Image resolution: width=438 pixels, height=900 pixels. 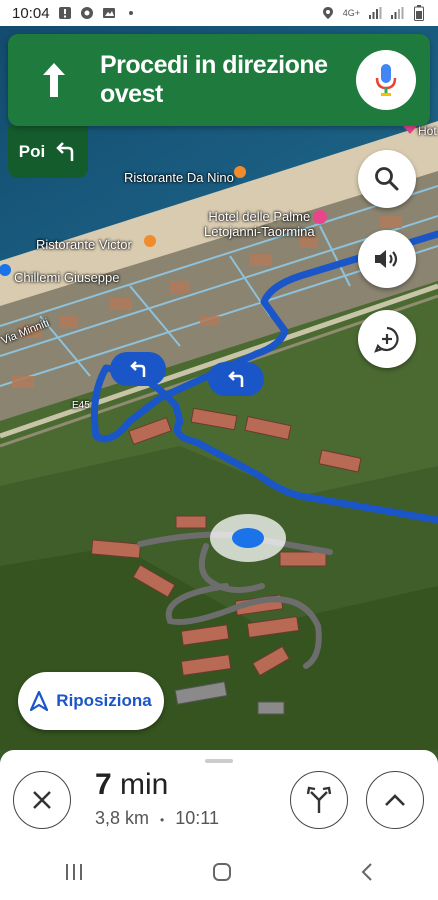 I want to click on chevron-up-icon, so click(x=395, y=800).